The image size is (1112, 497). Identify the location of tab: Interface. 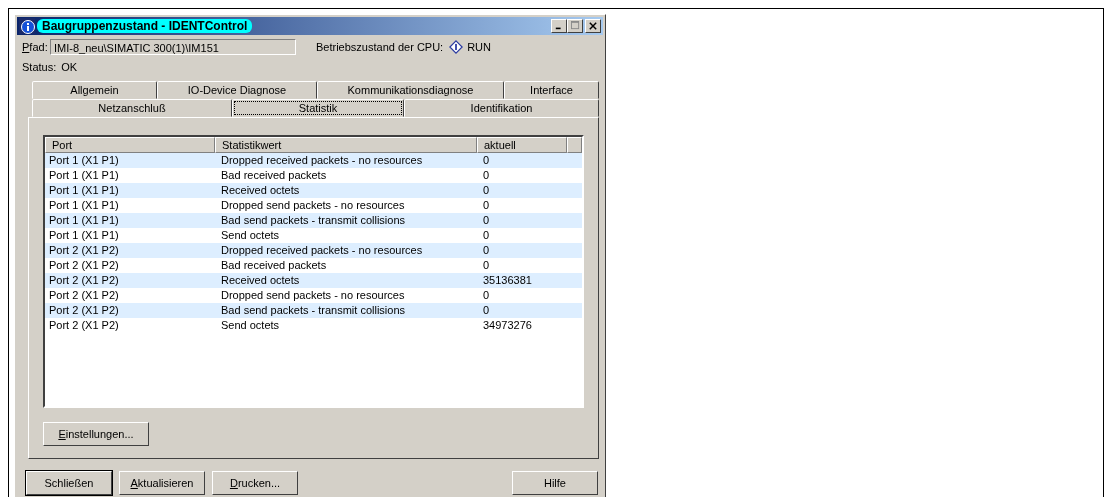
(551, 89).